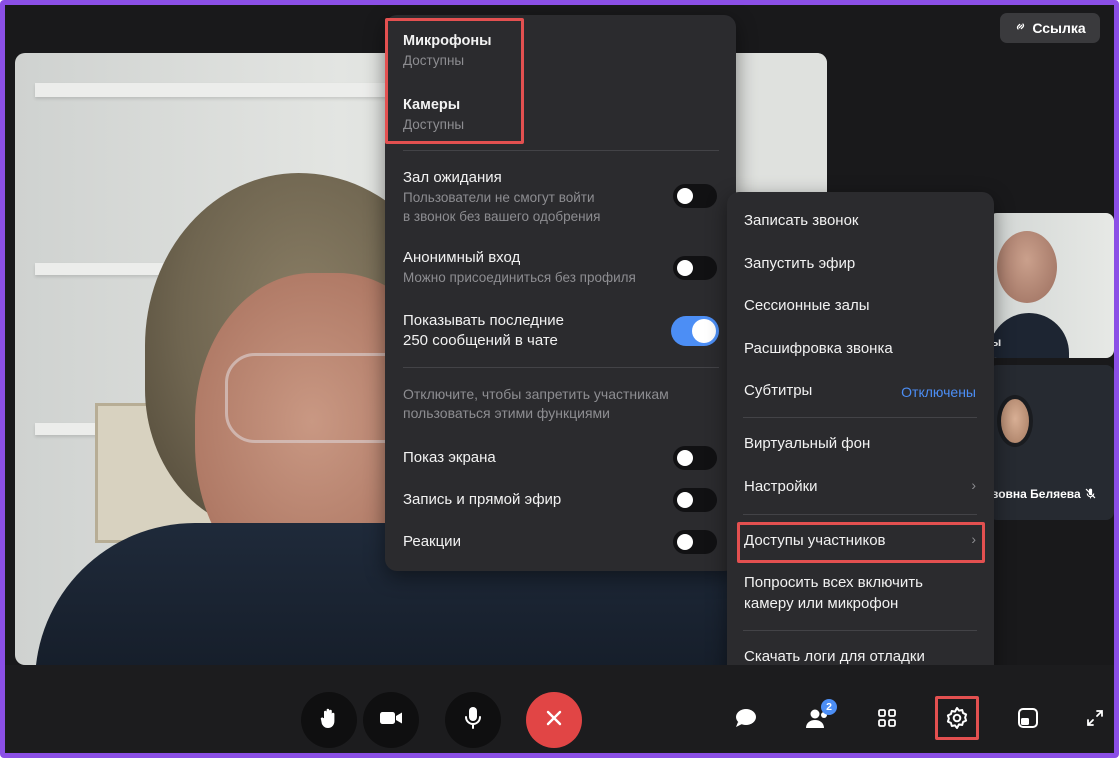 The image size is (1119, 758). Describe the element at coordinates (1051, 442) in the screenshot. I see `participant-tile: вовна Беляева` at that location.